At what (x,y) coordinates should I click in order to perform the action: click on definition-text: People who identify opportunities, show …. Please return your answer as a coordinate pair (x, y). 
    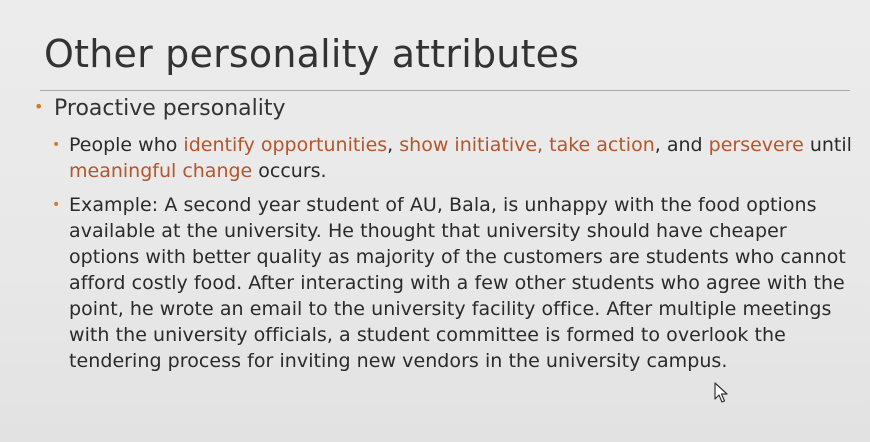
    Looking at the image, I should click on (460, 158).